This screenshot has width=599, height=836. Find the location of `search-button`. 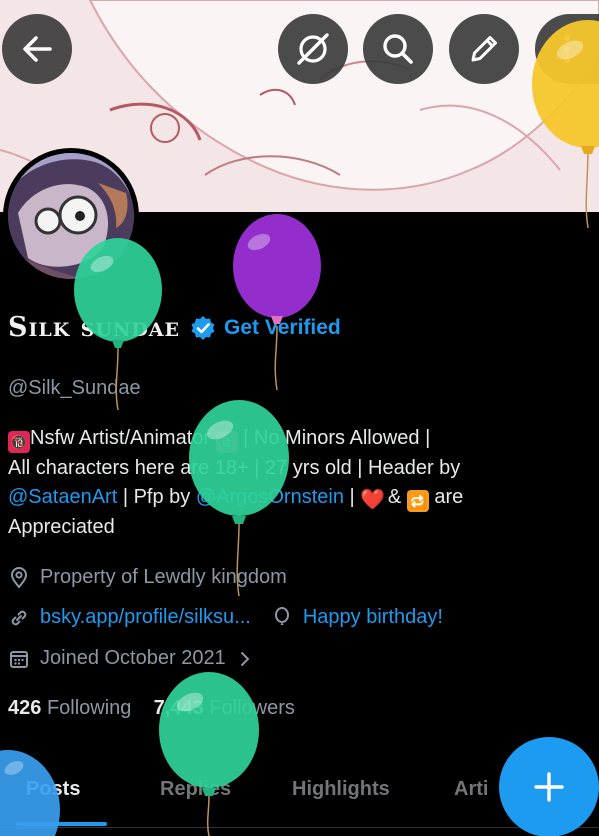

search-button is located at coordinates (398, 49).